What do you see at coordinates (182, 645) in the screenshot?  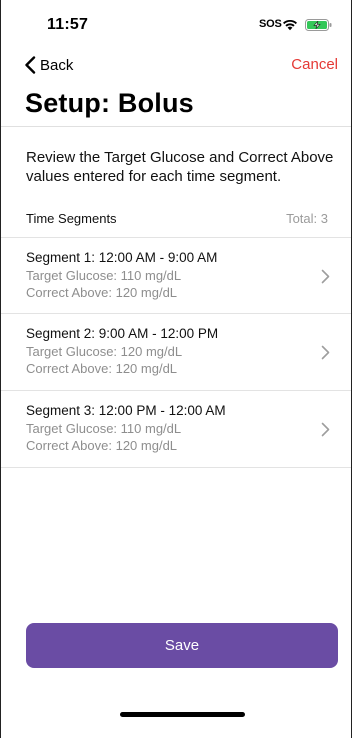 I see `save-button: Save` at bounding box center [182, 645].